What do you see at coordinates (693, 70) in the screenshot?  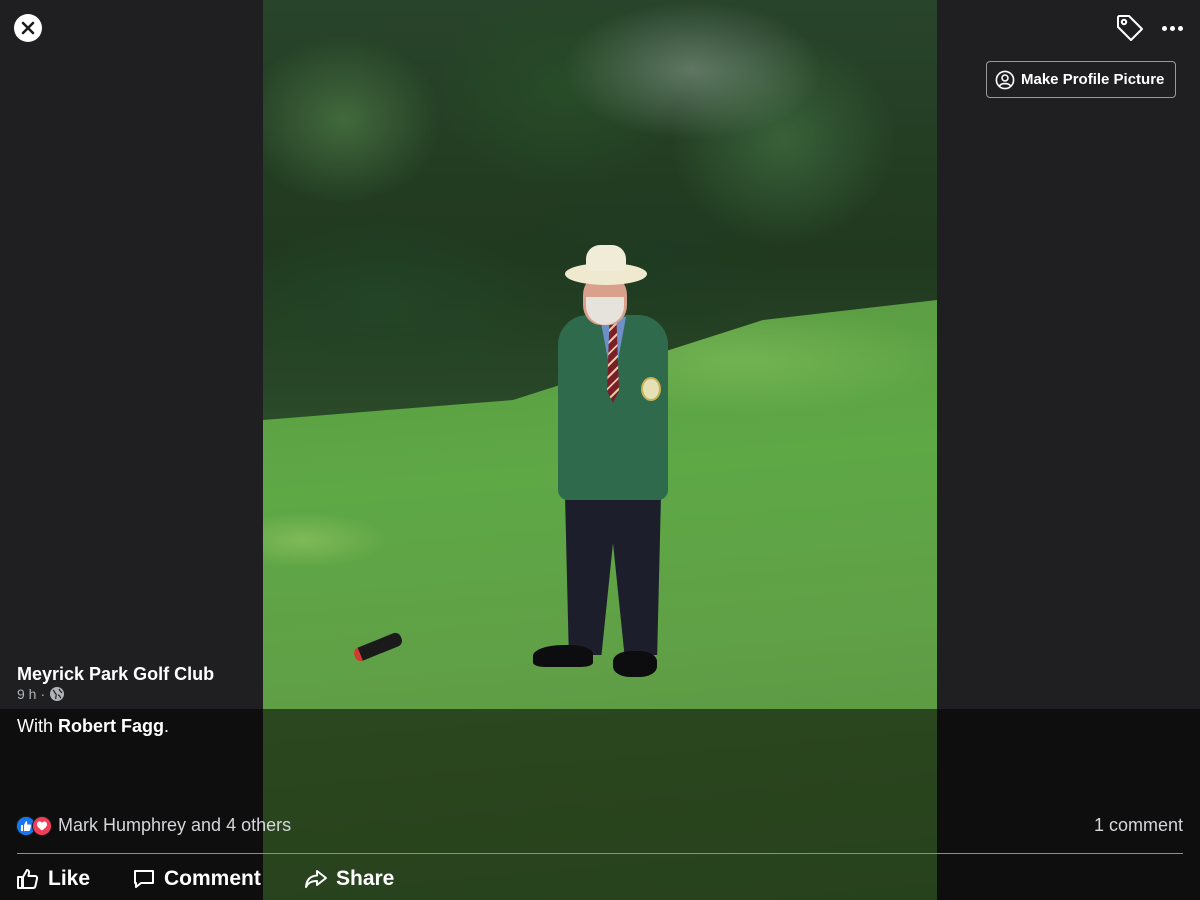 I see `photo-sky-glow` at bounding box center [693, 70].